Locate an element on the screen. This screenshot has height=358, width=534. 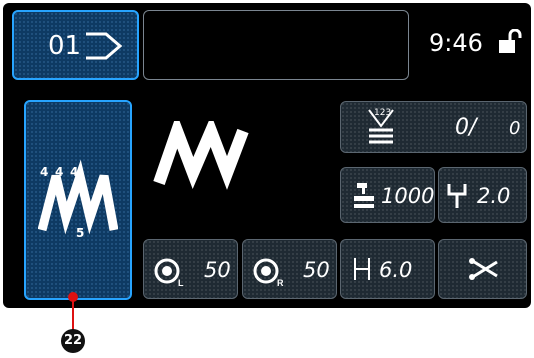
zigzag-width-value: 6.0 is located at coordinates (396, 270).